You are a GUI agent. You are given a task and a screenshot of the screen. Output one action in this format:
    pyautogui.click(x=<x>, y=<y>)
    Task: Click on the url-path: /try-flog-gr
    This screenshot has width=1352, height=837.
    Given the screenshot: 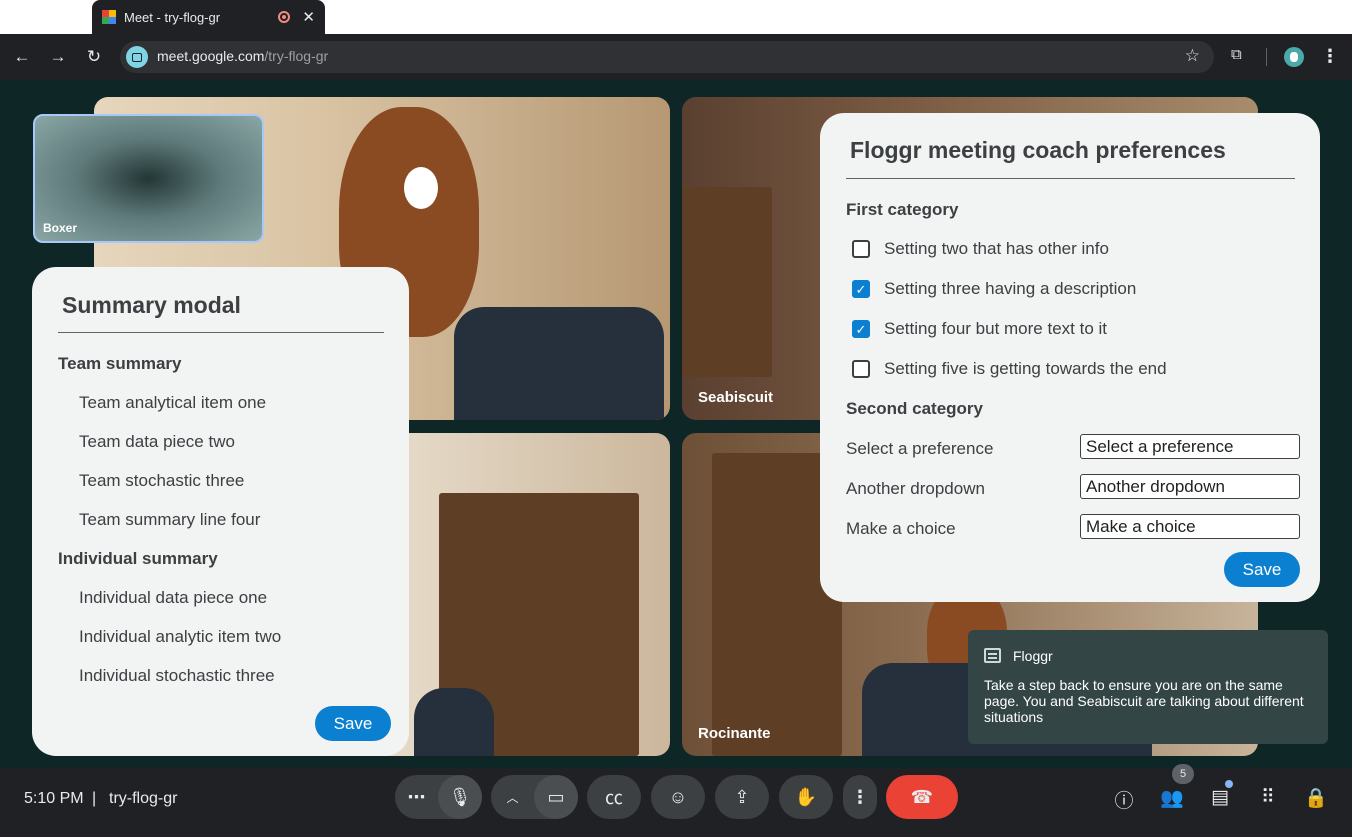 What is the action you would take?
    pyautogui.click(x=296, y=56)
    